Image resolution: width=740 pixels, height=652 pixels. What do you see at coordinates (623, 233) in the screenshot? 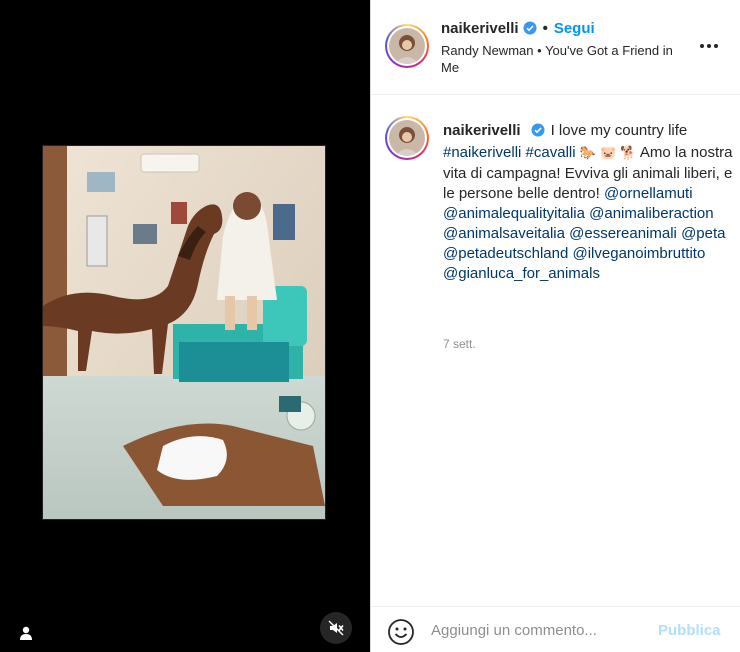
I see `mention-link: @essereanimali` at bounding box center [623, 233].